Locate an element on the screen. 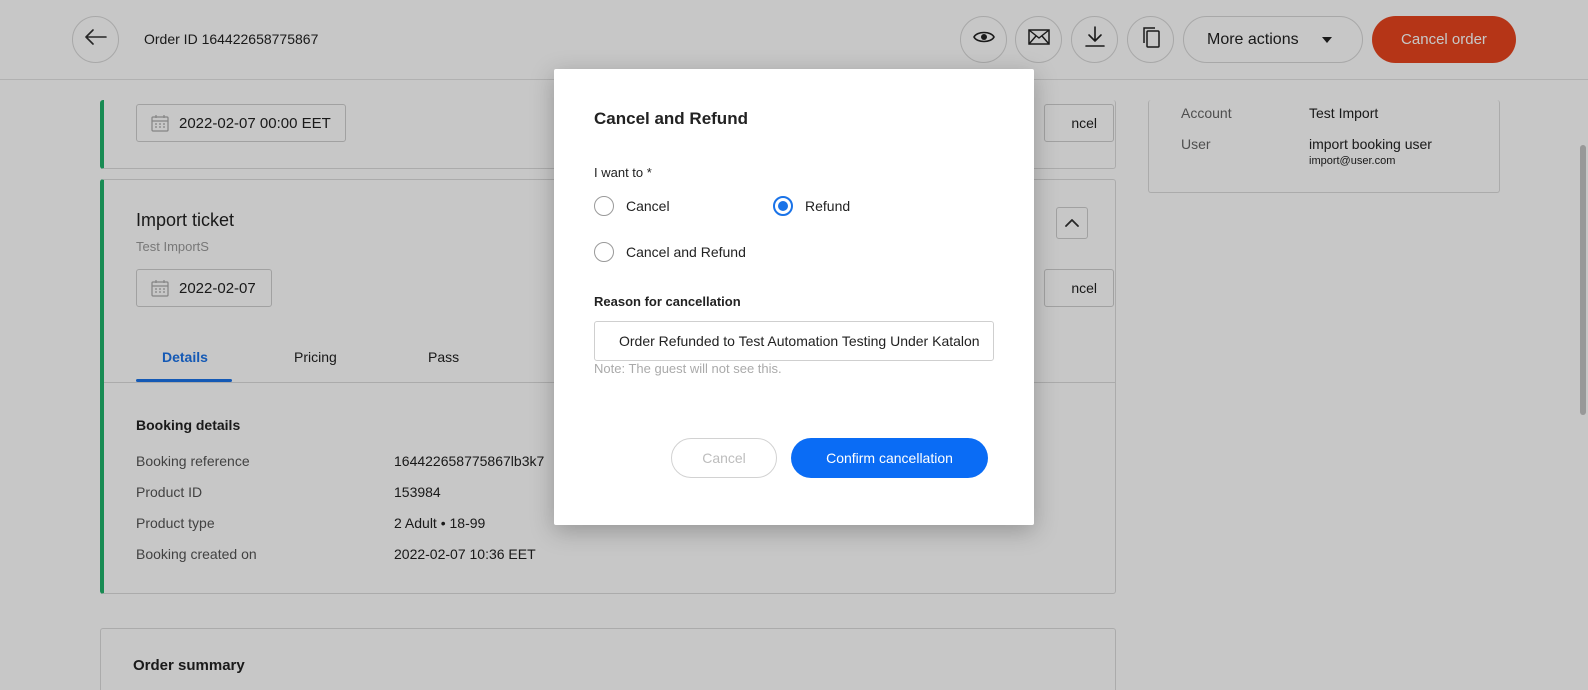 The height and width of the screenshot is (690, 1588). radio-cancel-label: Cancel is located at coordinates (648, 206).